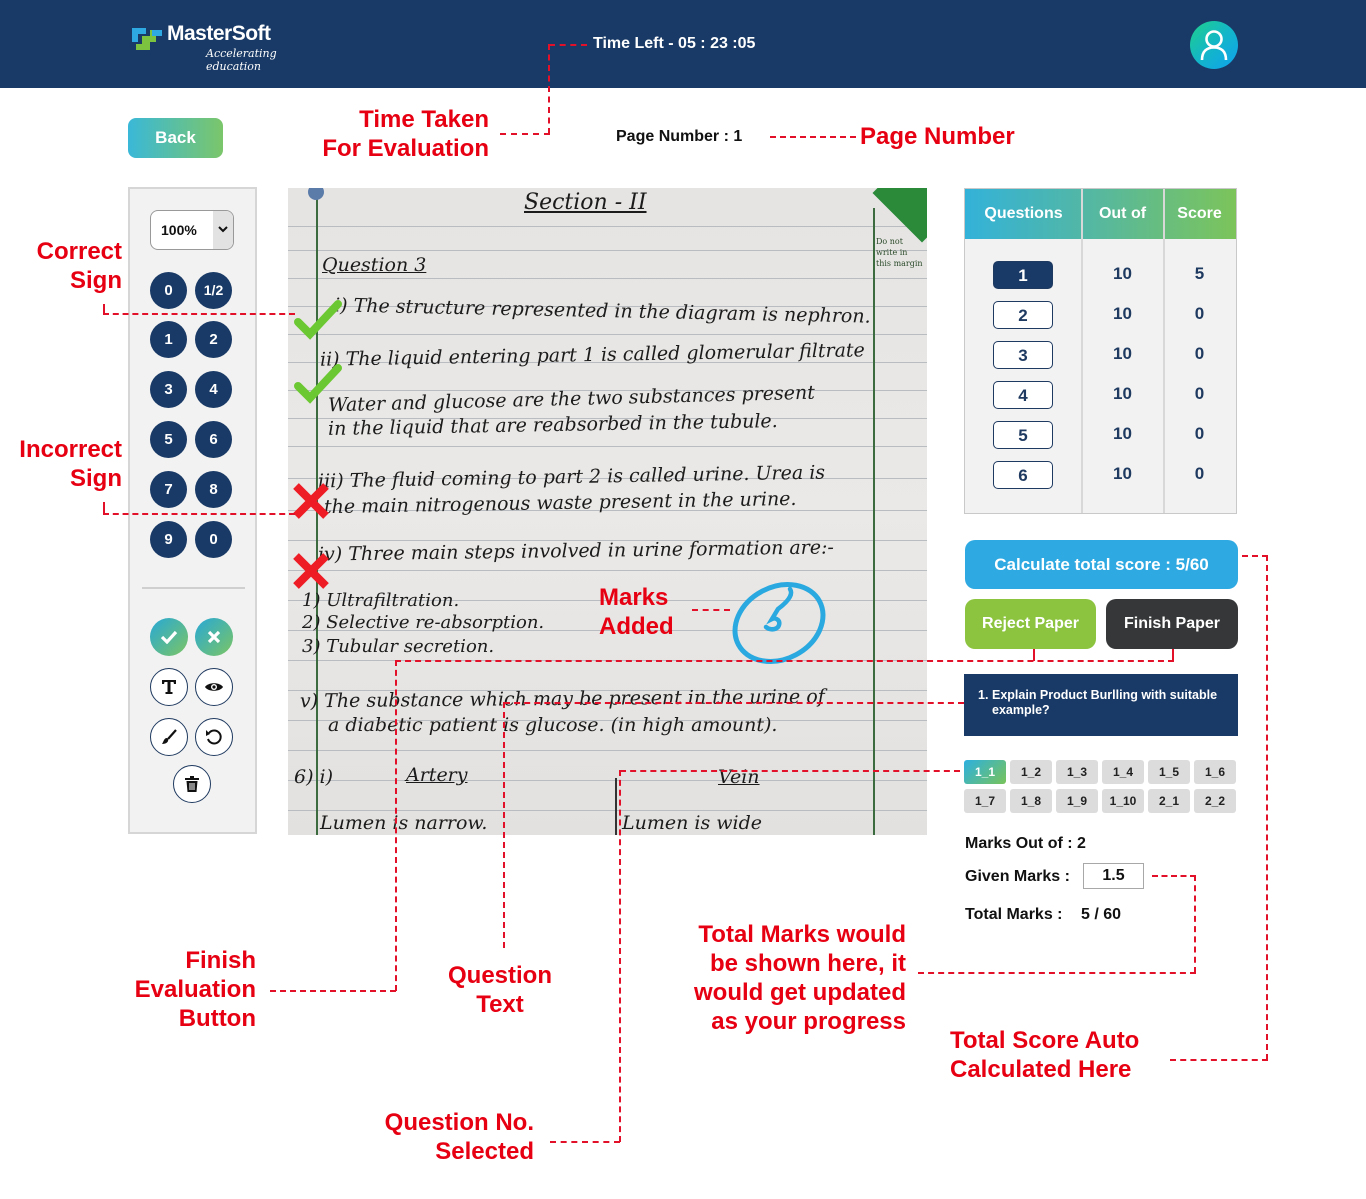 The height and width of the screenshot is (1199, 1366). Describe the element at coordinates (985, 772) in the screenshot. I see `sub-question-1_1: 1_1` at that location.